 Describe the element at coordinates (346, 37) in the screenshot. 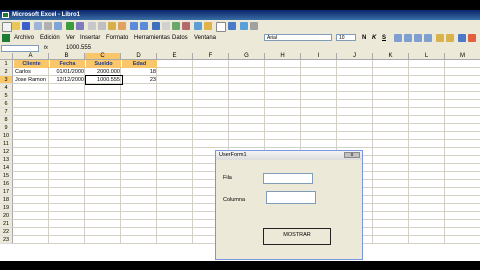

I see `font-size-box: 10` at that location.